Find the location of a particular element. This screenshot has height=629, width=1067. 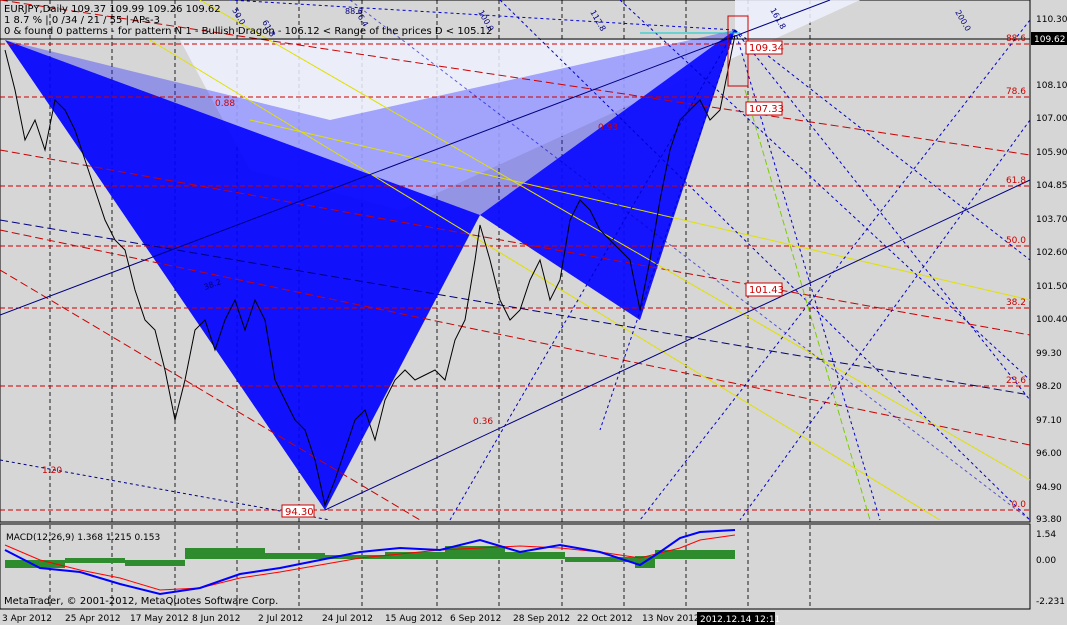

macd-label: MACD(12,26,9) 1.368 1.215 0.153 is located at coordinates (83, 538).